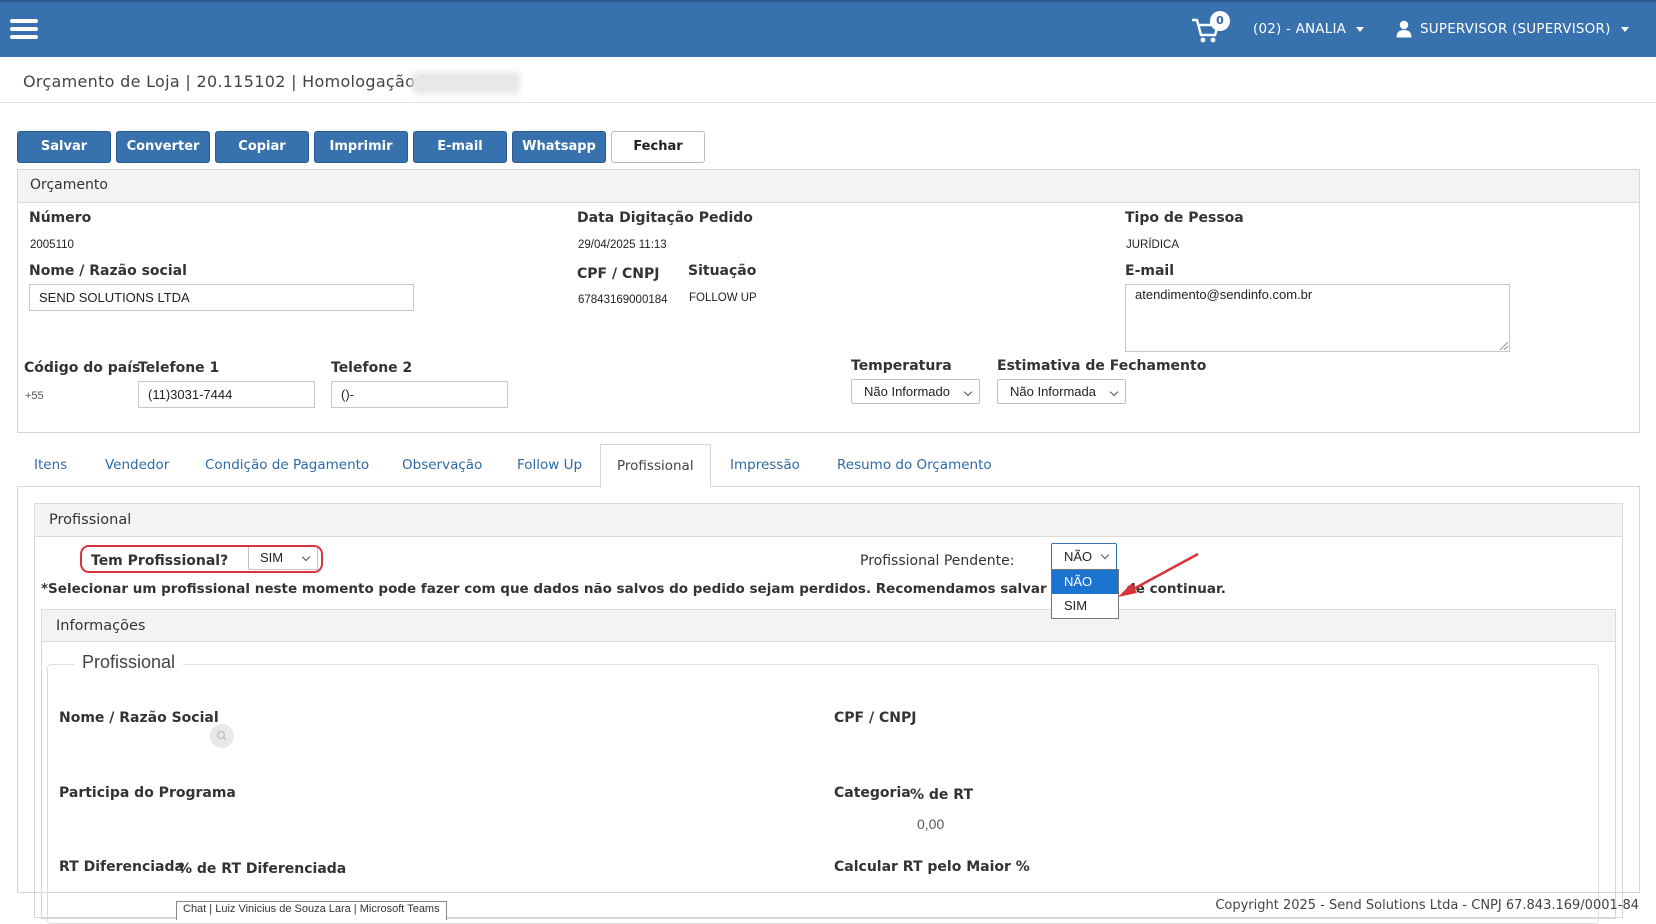  What do you see at coordinates (901, 366) in the screenshot?
I see `temperatura-label: Temperatura` at bounding box center [901, 366].